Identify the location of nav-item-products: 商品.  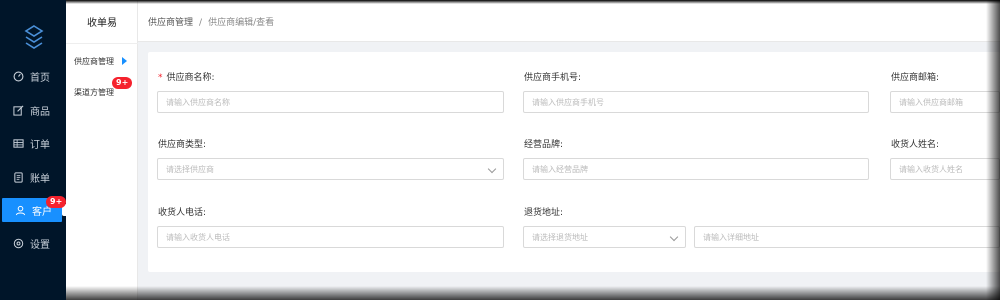
(33, 110).